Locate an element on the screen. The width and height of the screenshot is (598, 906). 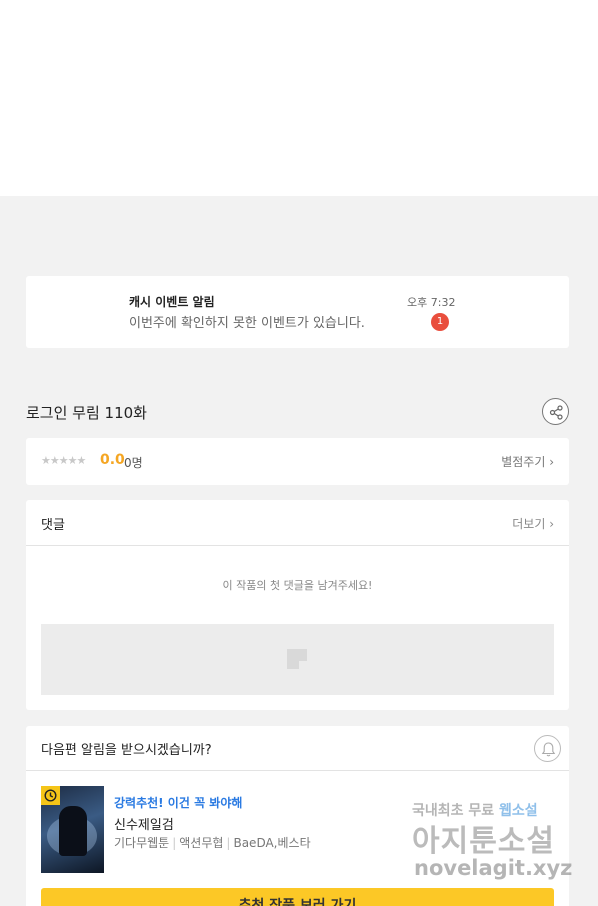
comments-title: 댓글 is located at coordinates (53, 525).